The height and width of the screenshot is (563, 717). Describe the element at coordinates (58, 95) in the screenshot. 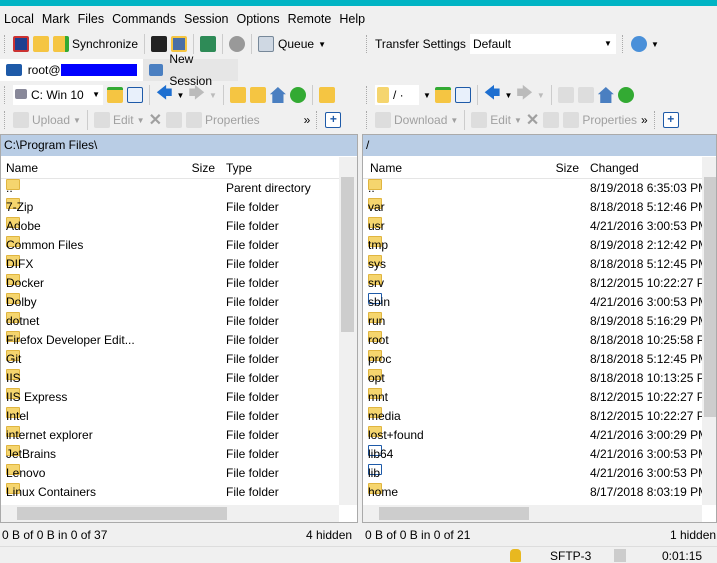

I see `local-drive-select: C: Win 10 ▼` at that location.